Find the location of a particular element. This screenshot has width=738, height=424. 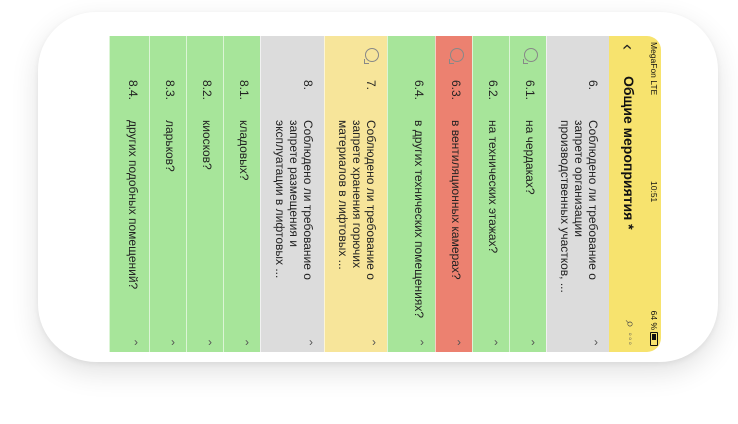

item-number: 6.2. is located at coordinates (493, 90).